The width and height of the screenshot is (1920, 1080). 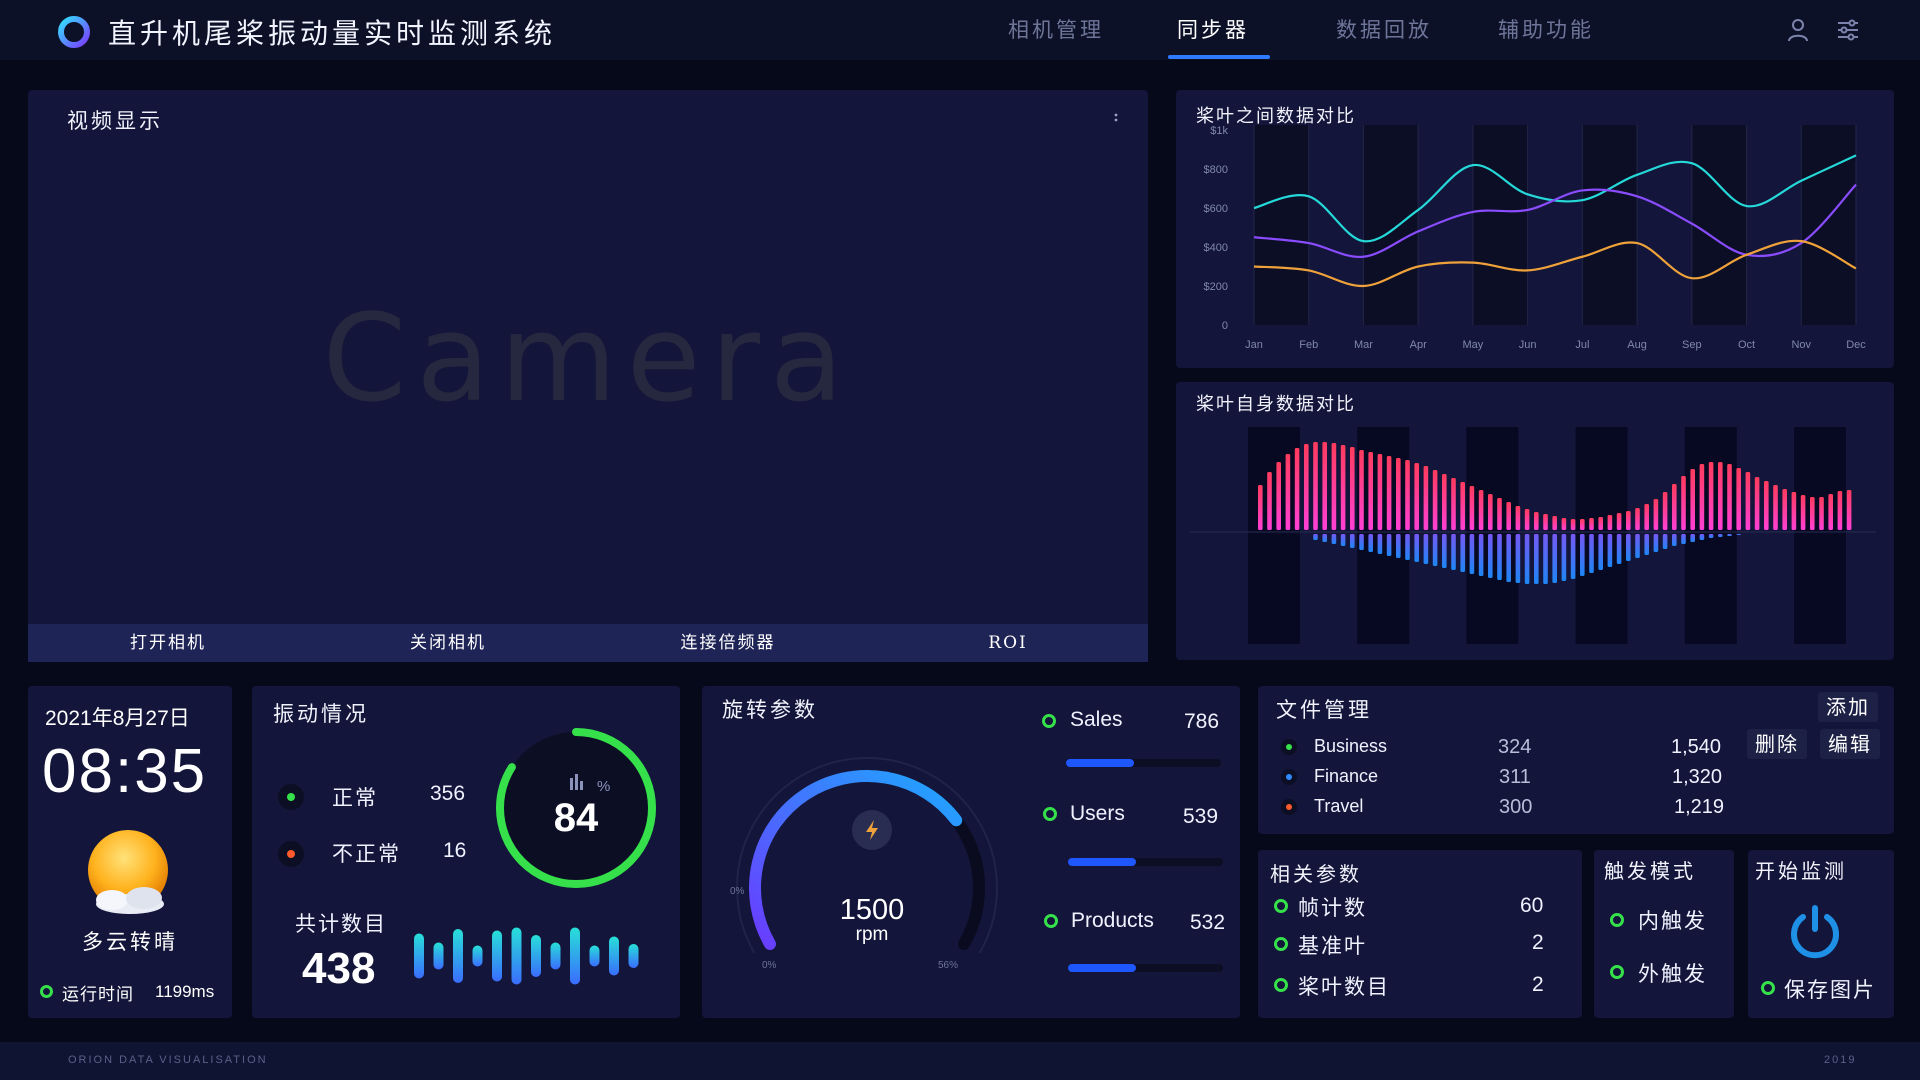 I want to click on save-image-label: 保存图片, so click(x=1830, y=990).